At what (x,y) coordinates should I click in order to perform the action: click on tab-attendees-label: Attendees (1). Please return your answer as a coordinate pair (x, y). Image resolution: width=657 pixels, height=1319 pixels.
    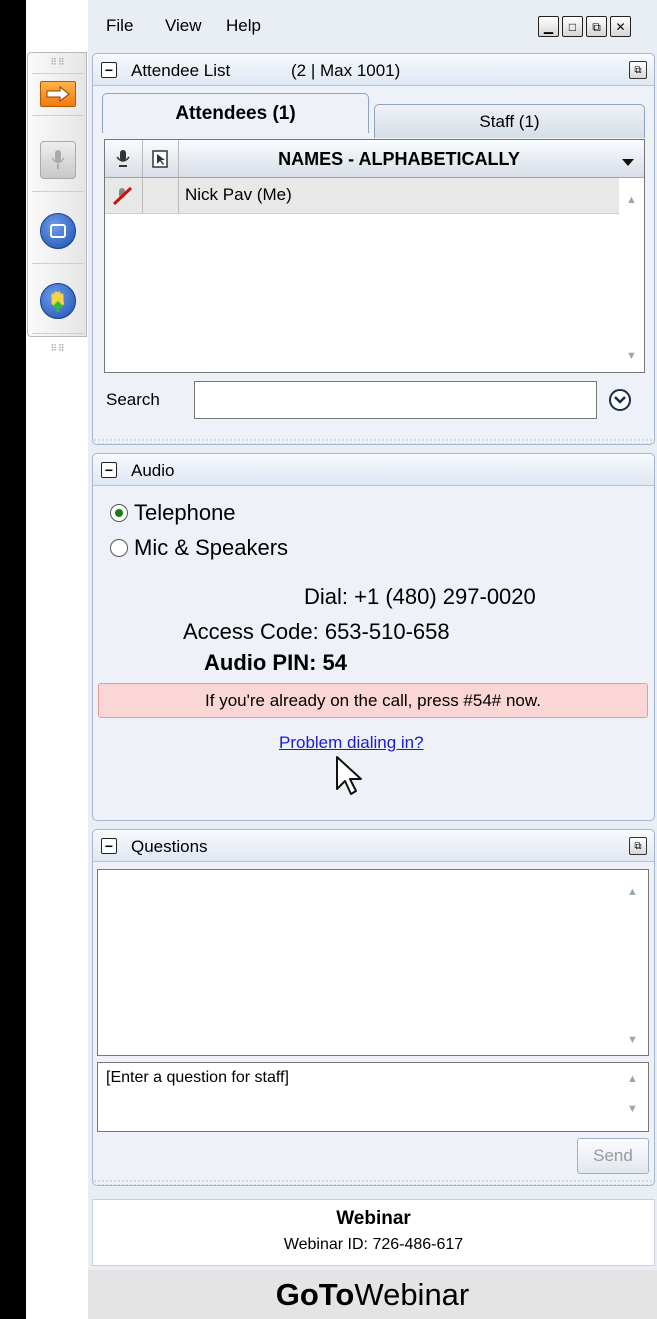
    Looking at the image, I should click on (235, 113).